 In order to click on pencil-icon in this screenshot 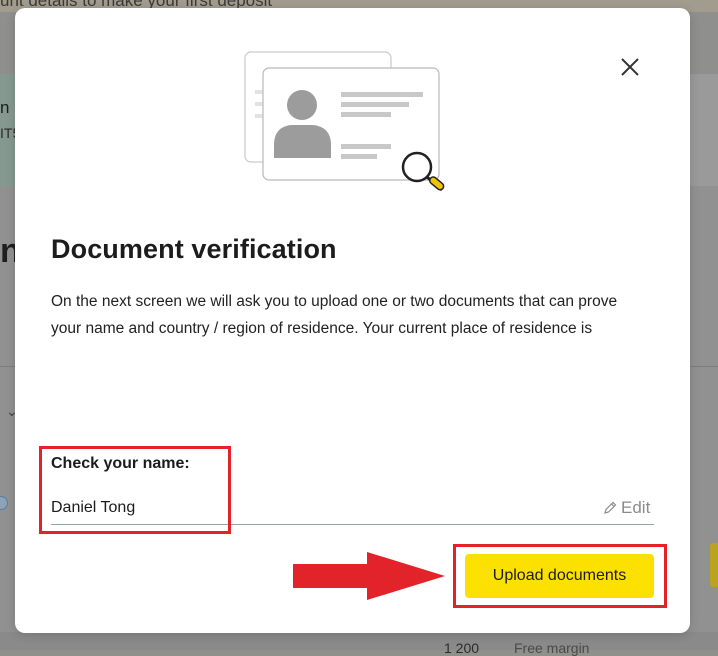, I will do `click(610, 507)`.